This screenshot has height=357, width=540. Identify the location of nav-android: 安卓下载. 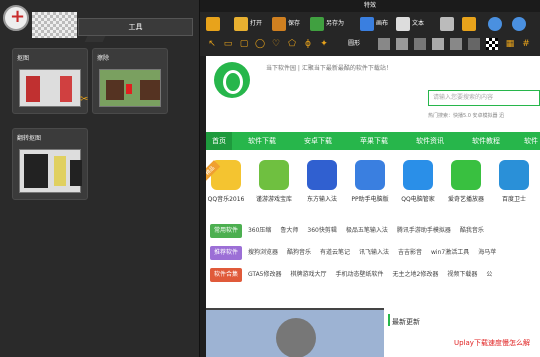
(318, 141).